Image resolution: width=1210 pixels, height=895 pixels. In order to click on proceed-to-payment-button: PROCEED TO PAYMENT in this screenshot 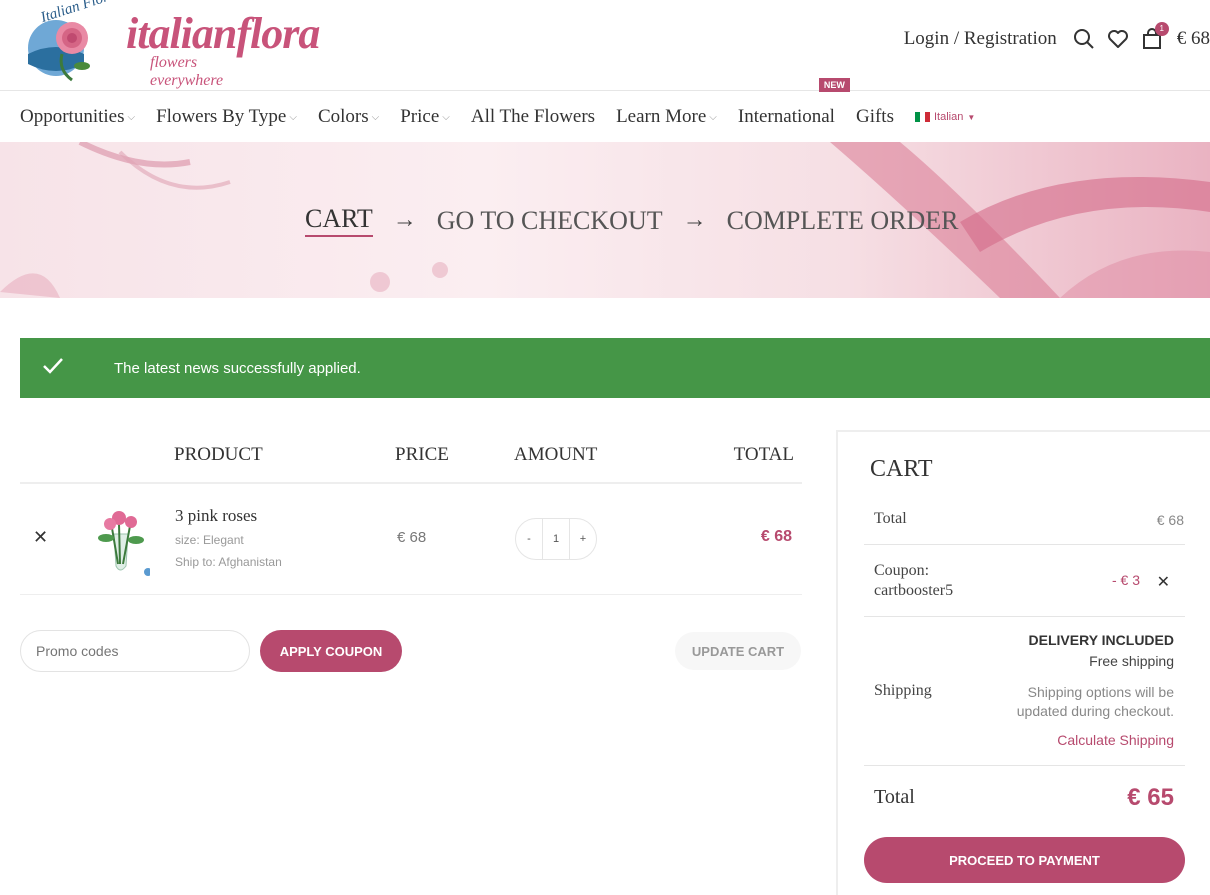, I will do `click(1024, 860)`.